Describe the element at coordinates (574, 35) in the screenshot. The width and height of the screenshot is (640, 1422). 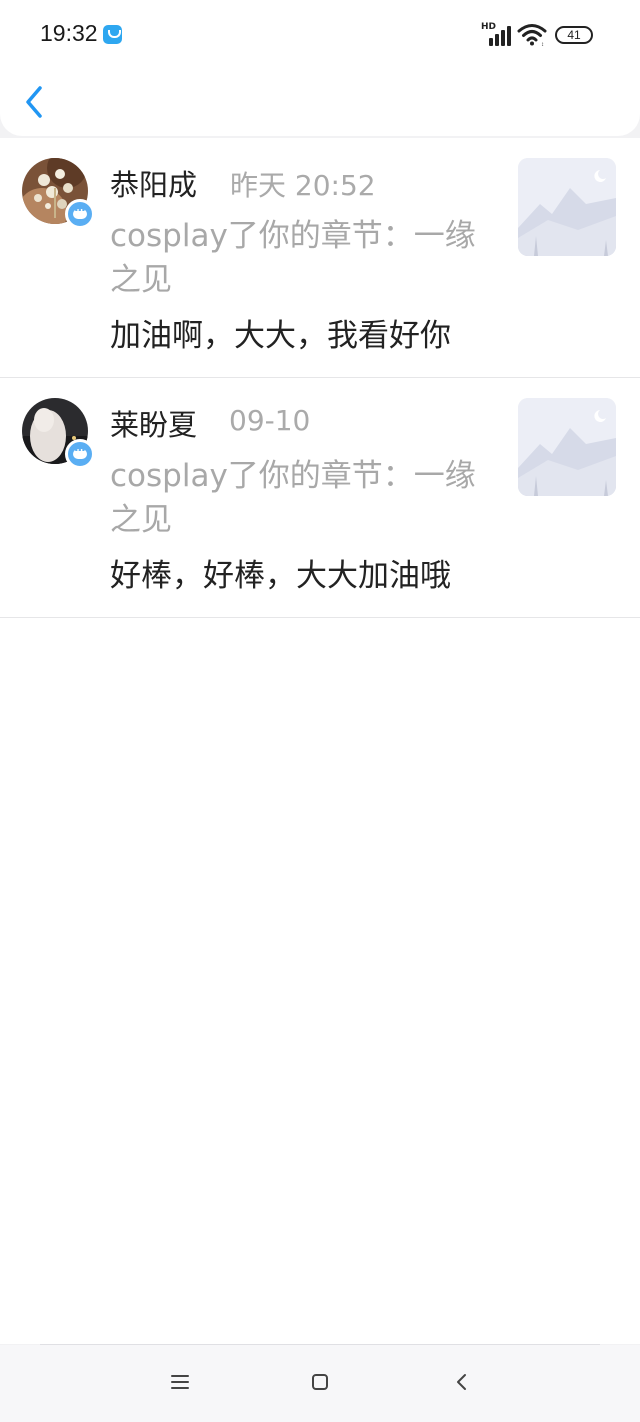
I see `battery-indicator: 41` at that location.